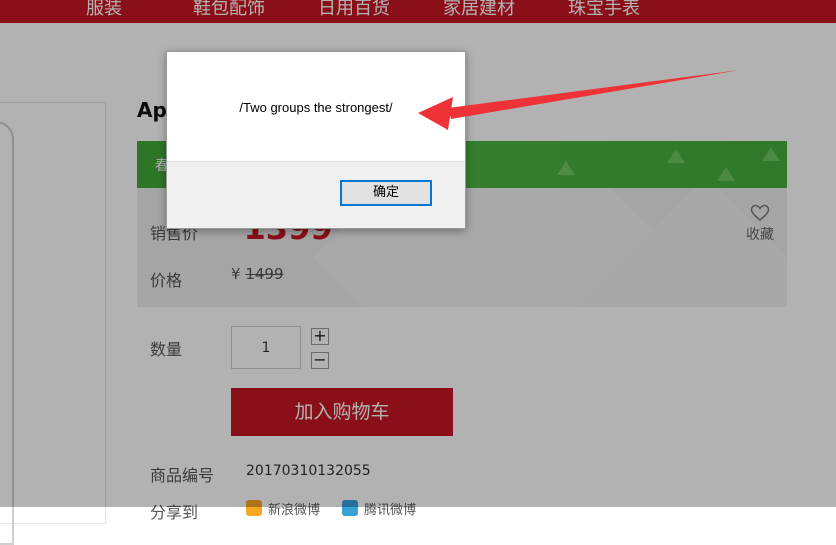  Describe the element at coordinates (316, 107) in the screenshot. I see `dialog-message: /Two groups the strongest/` at that location.